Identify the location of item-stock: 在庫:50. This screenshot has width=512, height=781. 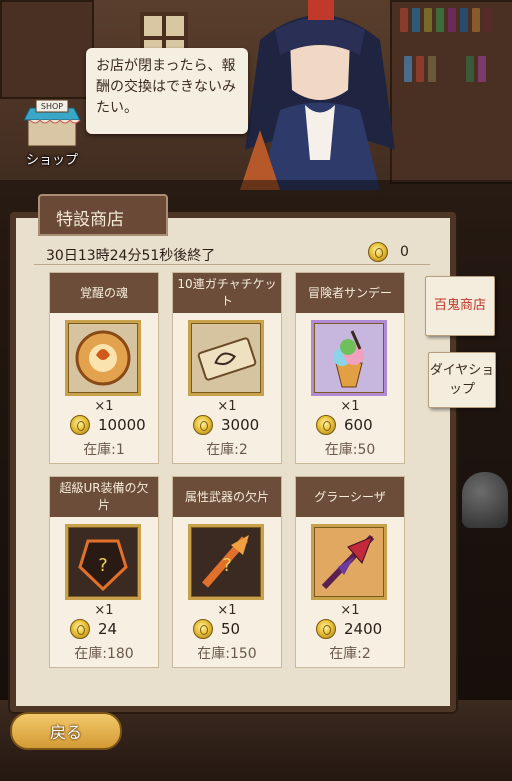
(350, 450).